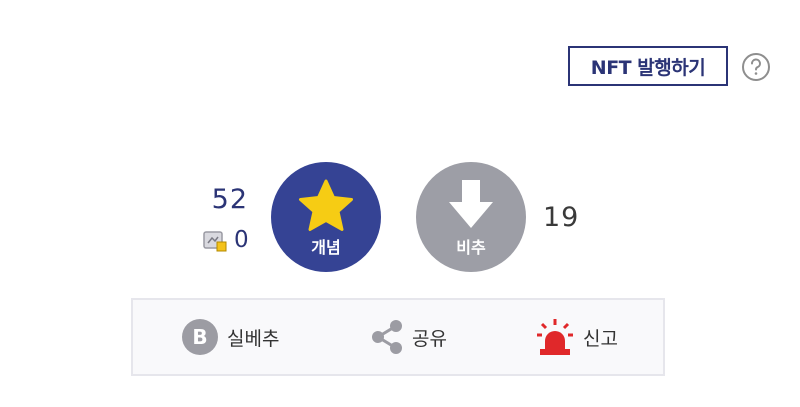 The image size is (800, 407). I want to click on arrow-down-icon, so click(471, 204).